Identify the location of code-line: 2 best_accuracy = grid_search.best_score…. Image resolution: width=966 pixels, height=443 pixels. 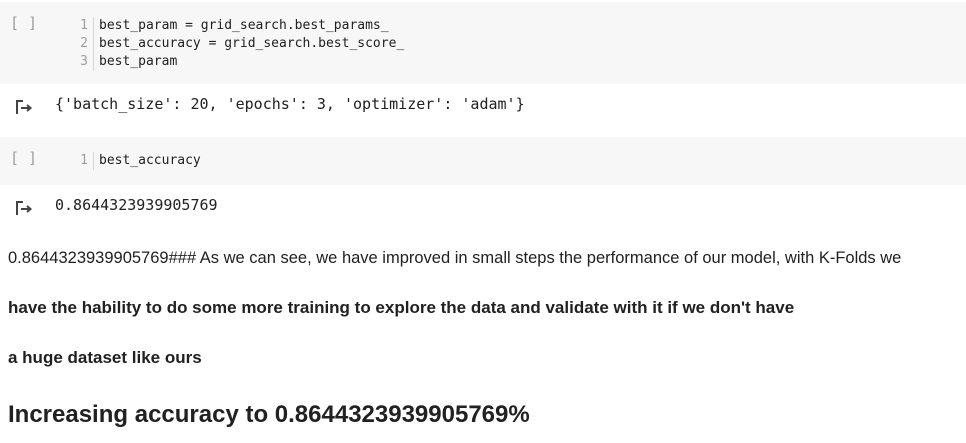
(237, 44).